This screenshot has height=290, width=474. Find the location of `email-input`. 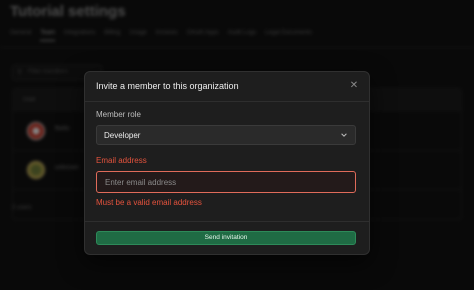

email-input is located at coordinates (226, 182).